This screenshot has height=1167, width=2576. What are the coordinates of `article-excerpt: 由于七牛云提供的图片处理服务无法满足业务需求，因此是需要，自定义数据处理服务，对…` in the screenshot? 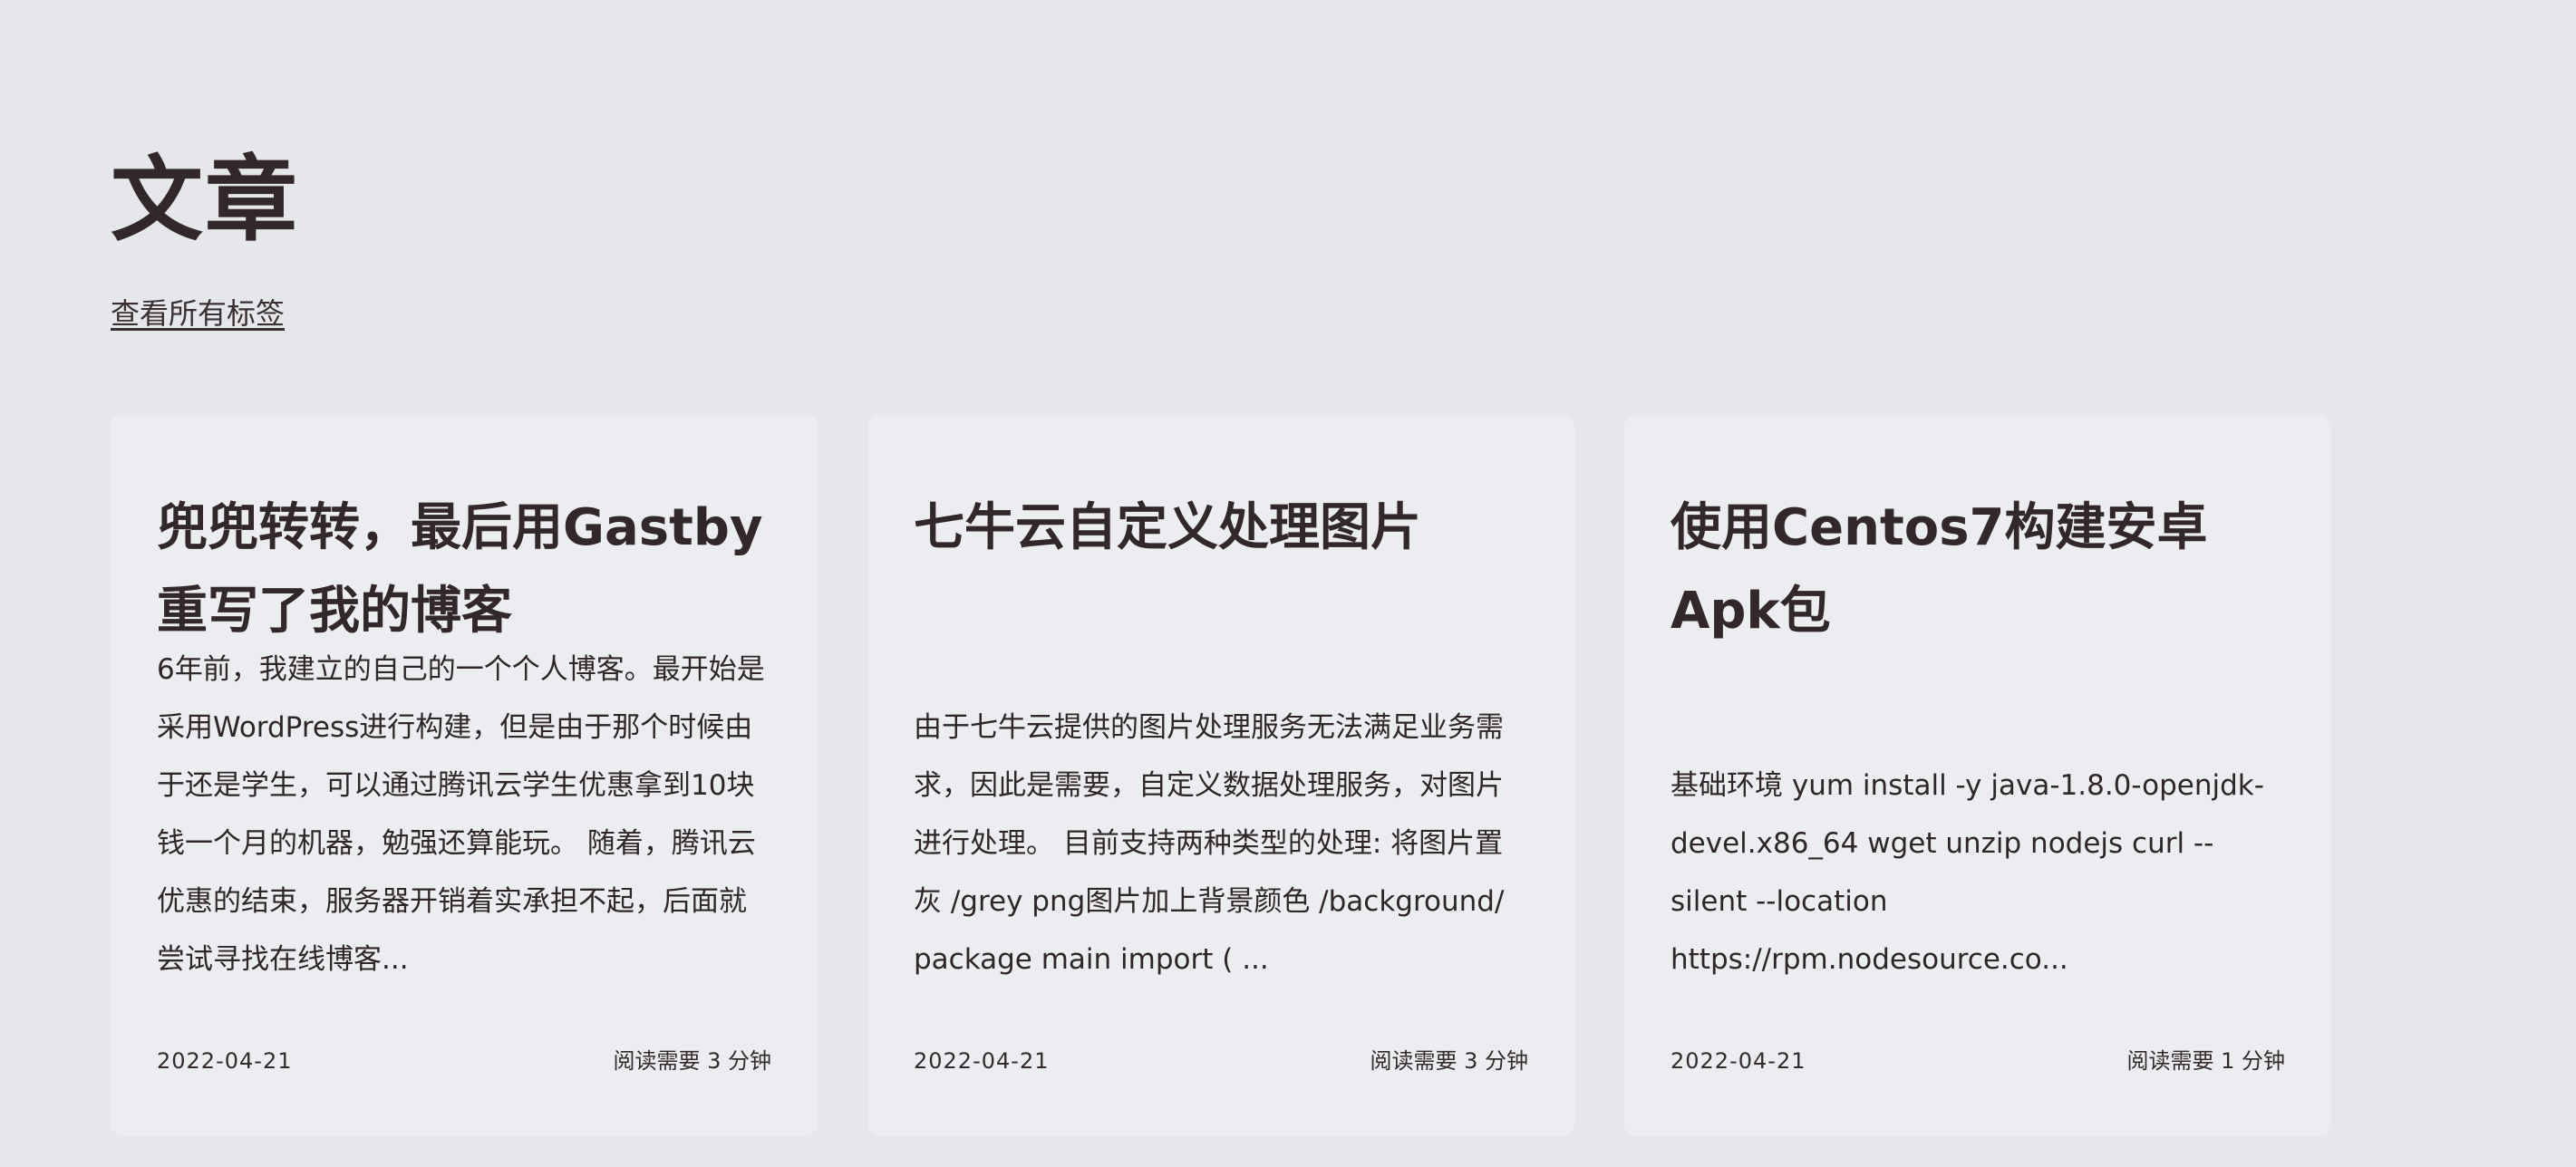 It's located at (1209, 843).